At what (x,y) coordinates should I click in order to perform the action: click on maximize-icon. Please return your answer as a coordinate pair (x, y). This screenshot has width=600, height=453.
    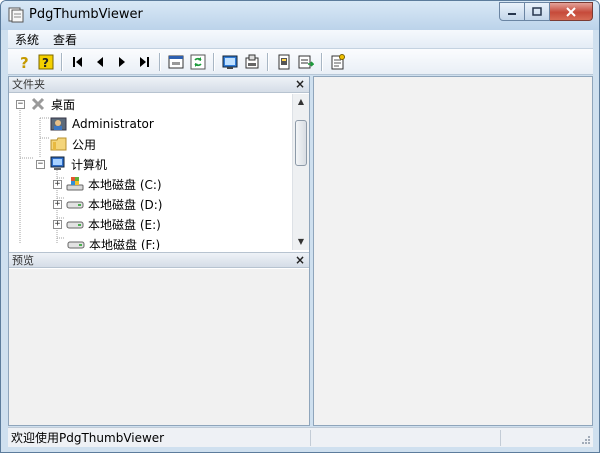
    Looking at the image, I should click on (537, 11).